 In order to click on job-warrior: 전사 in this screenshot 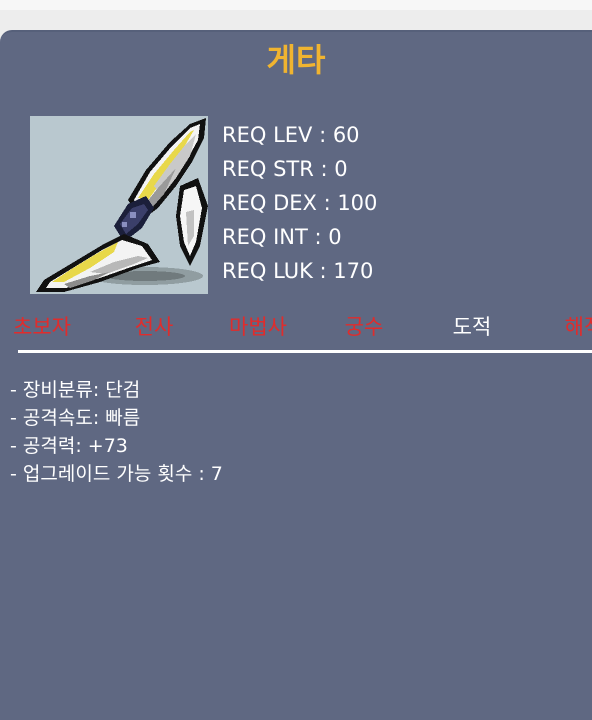, I will do `click(154, 327)`.